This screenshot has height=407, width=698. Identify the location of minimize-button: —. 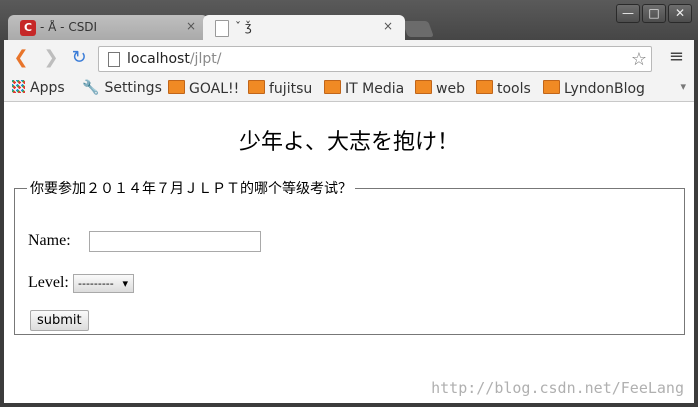
(628, 13).